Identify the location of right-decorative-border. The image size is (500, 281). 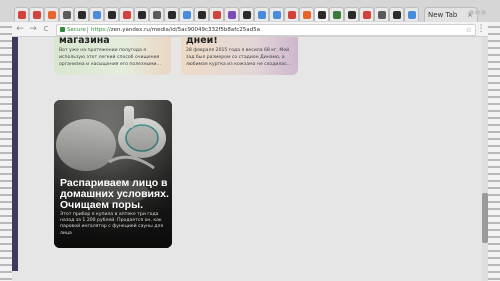
(494, 140).